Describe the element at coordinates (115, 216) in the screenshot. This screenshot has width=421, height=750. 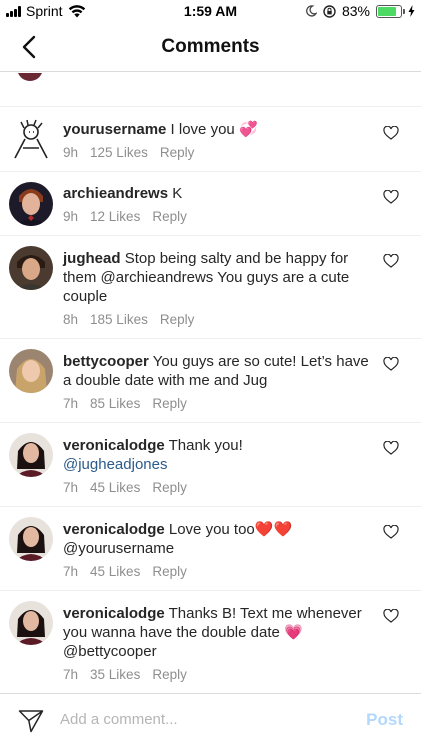
I see `comment-likes: 12 Likes` at that location.